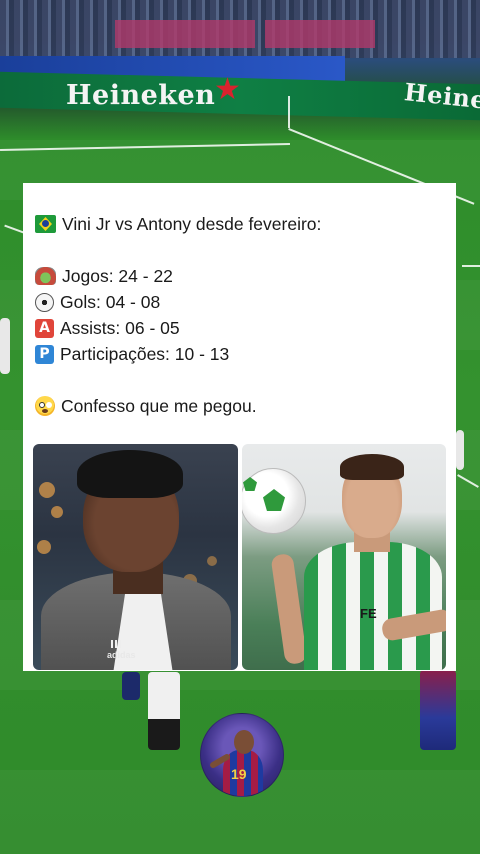 This screenshot has height=854, width=480. I want to click on stat-assists: A Assists: 06 - 05, so click(240, 328).